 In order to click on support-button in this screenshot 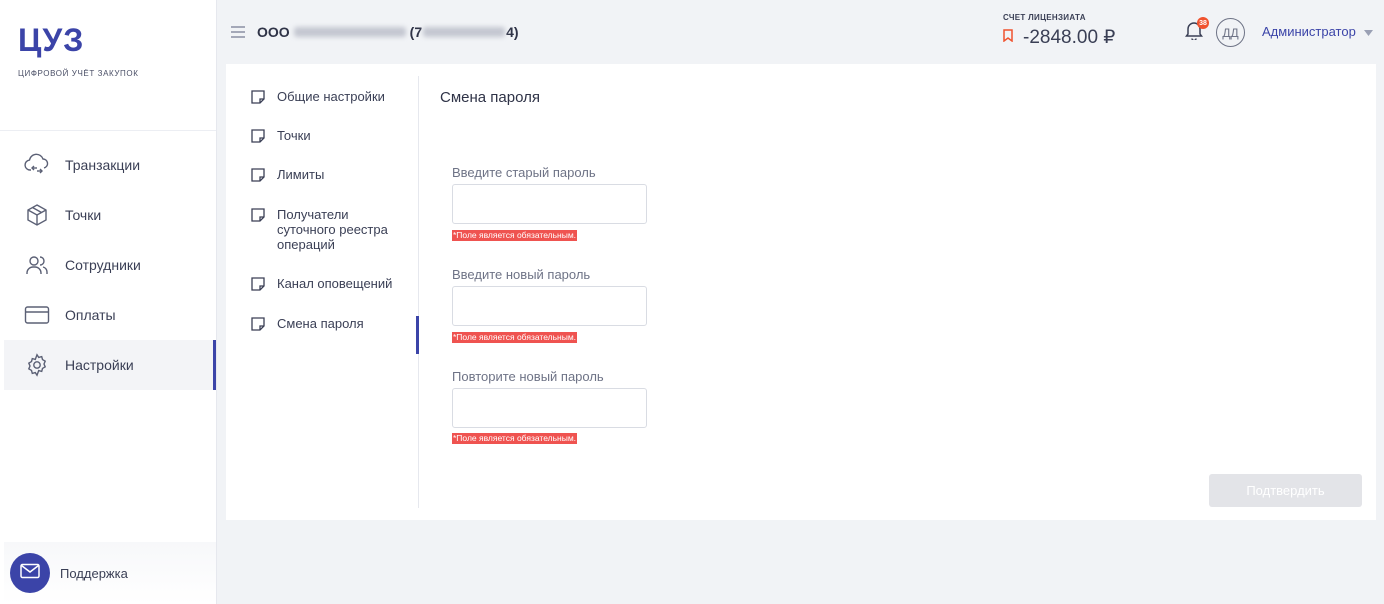, I will do `click(30, 573)`.